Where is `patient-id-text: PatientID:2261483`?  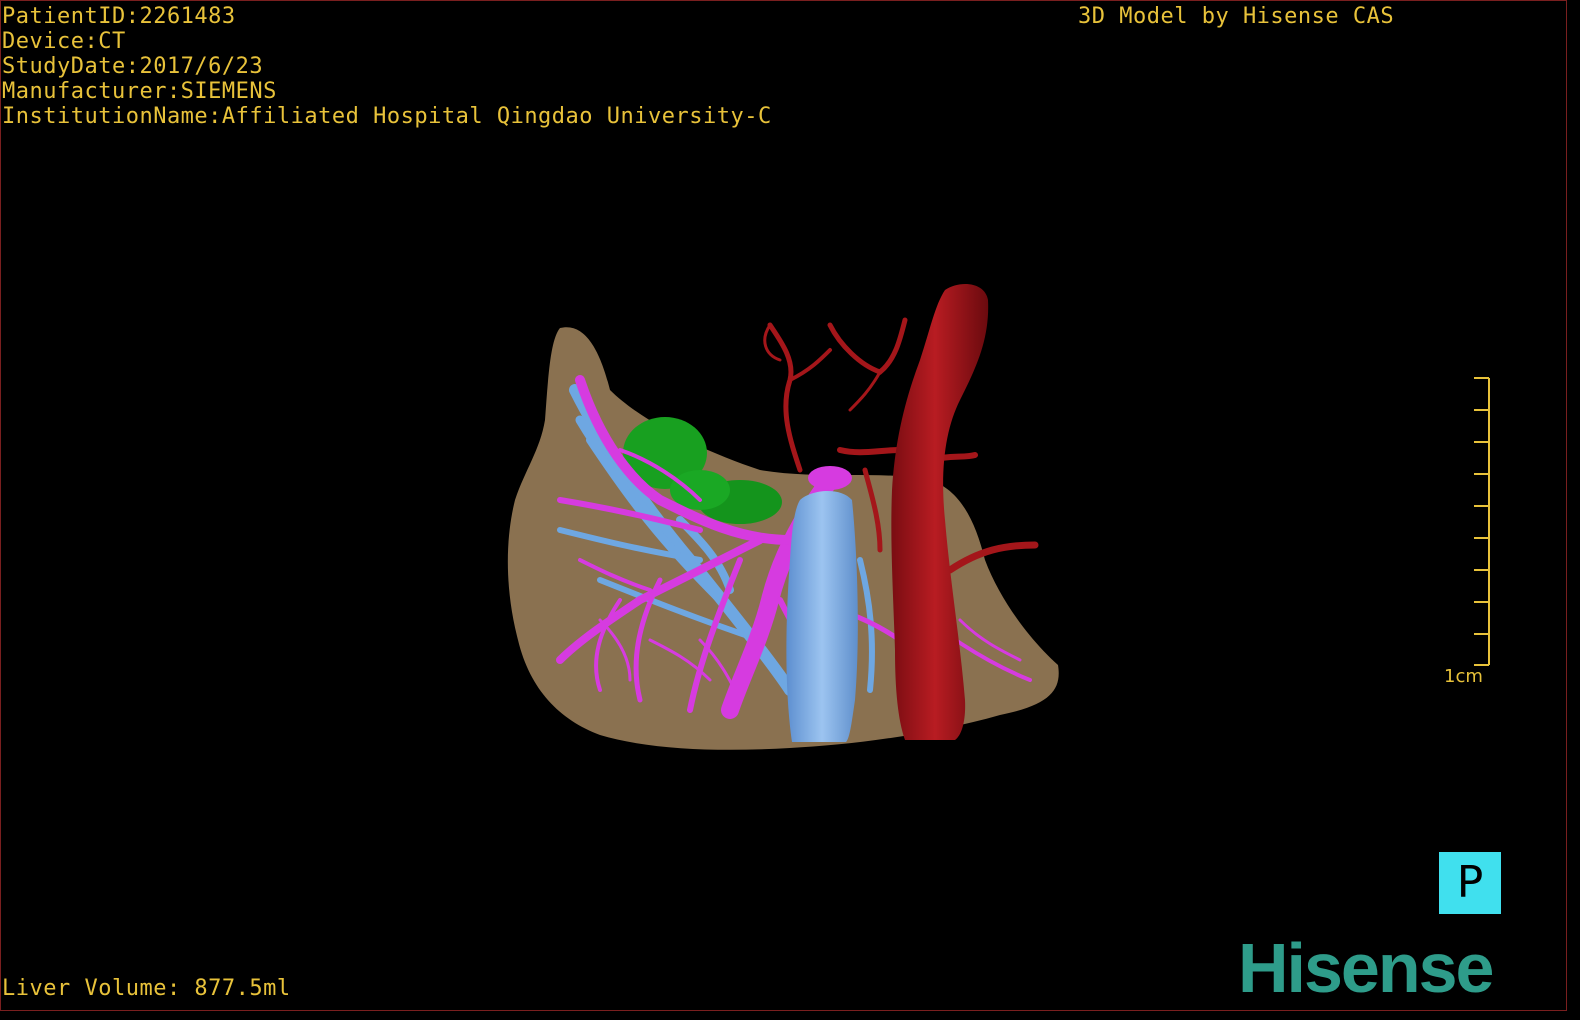 patient-id-text: PatientID:2261483 is located at coordinates (119, 16).